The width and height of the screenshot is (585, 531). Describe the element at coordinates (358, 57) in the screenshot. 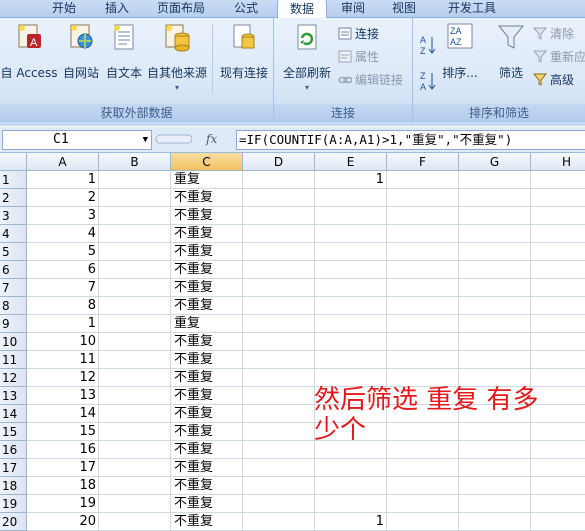

I see `properties-button: 属性` at that location.